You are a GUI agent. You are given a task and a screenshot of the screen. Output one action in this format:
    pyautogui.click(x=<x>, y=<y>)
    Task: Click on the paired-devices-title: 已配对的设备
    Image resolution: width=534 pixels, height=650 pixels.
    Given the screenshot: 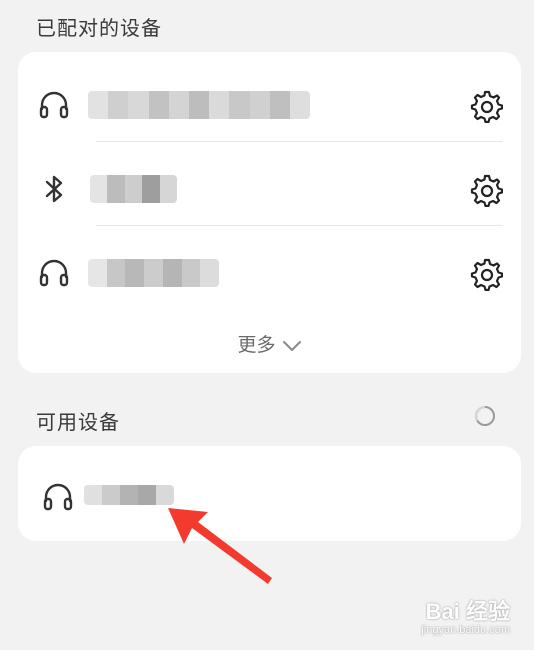 What is the action you would take?
    pyautogui.click(x=99, y=28)
    